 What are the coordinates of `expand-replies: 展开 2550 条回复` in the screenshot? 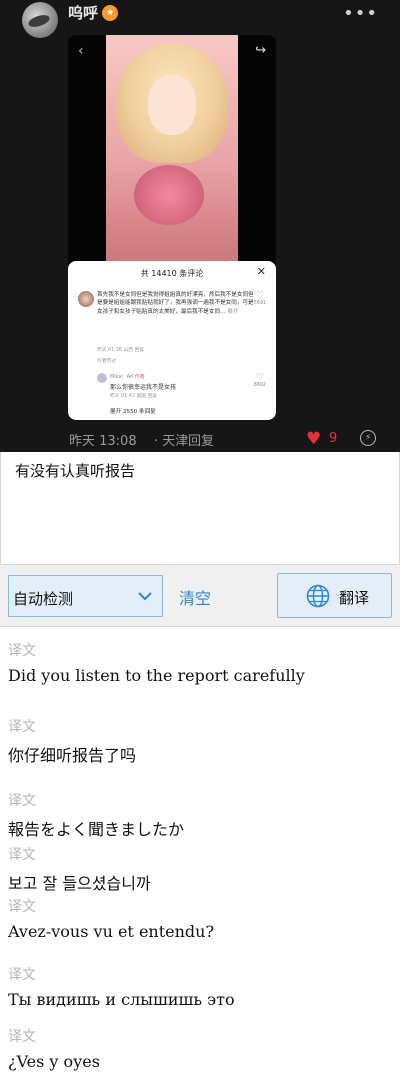 It's located at (133, 412).